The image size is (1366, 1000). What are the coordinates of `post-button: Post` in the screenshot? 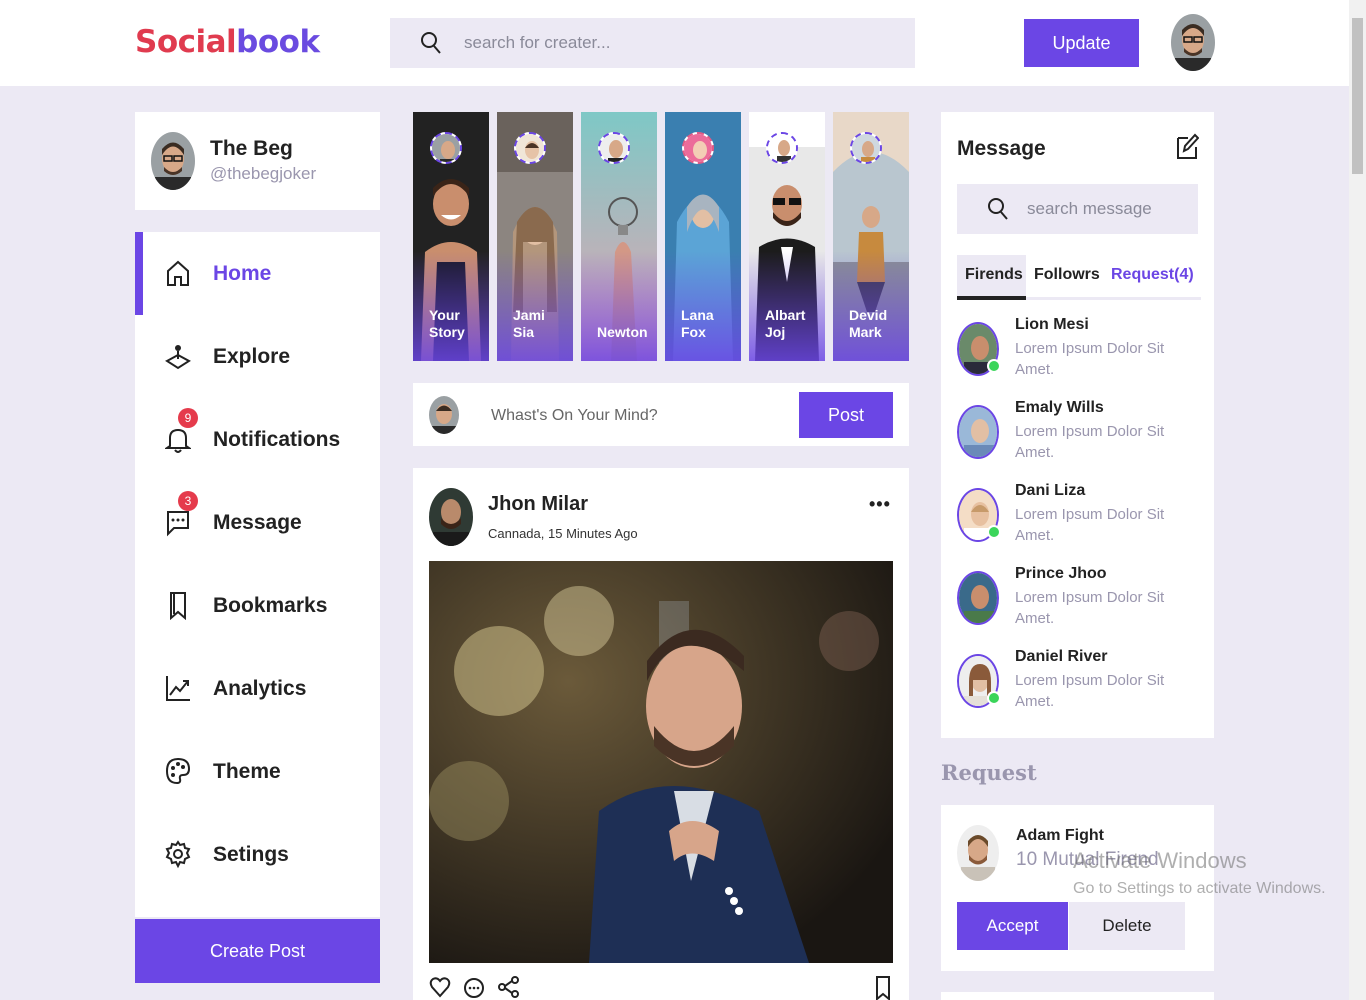 It's located at (846, 415).